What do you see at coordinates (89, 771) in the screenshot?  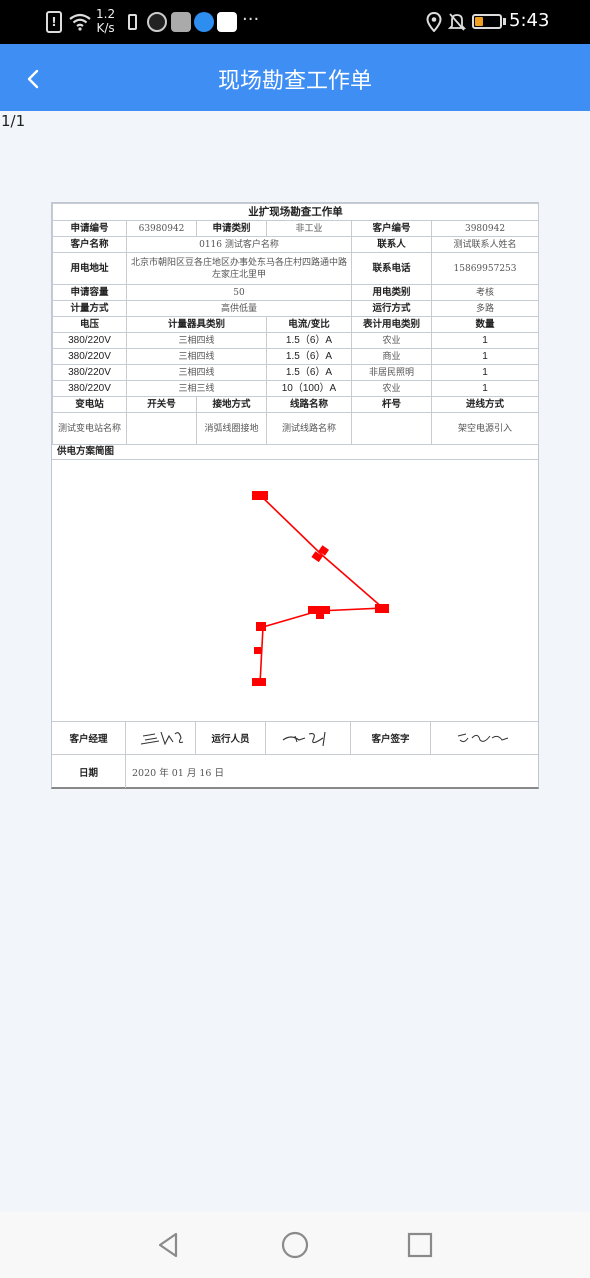 I see `label-date: 日期` at bounding box center [89, 771].